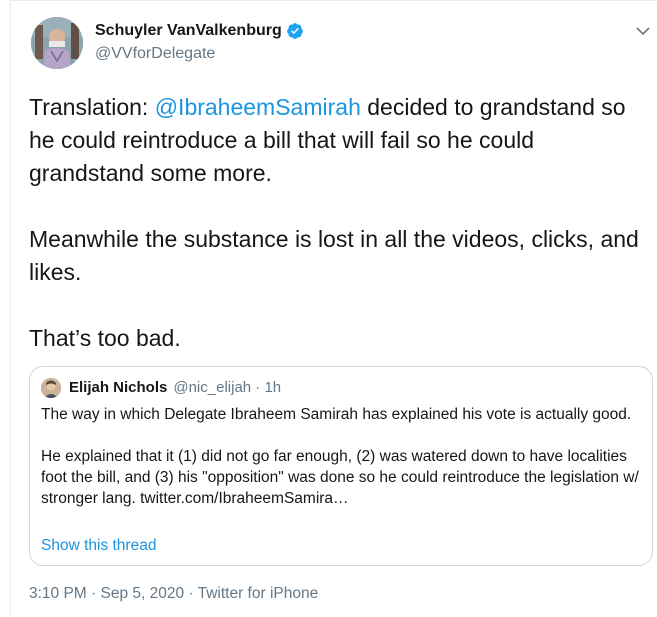  Describe the element at coordinates (643, 31) in the screenshot. I see `chevron-down-icon` at that location.